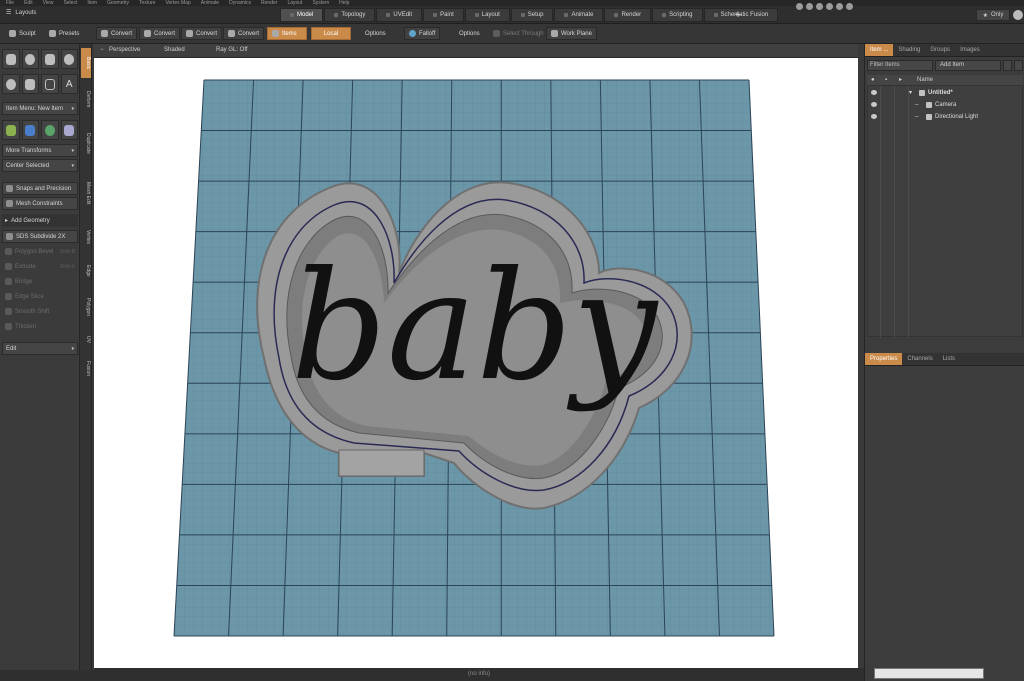  I want to click on tab-topology: Topology, so click(350, 15).